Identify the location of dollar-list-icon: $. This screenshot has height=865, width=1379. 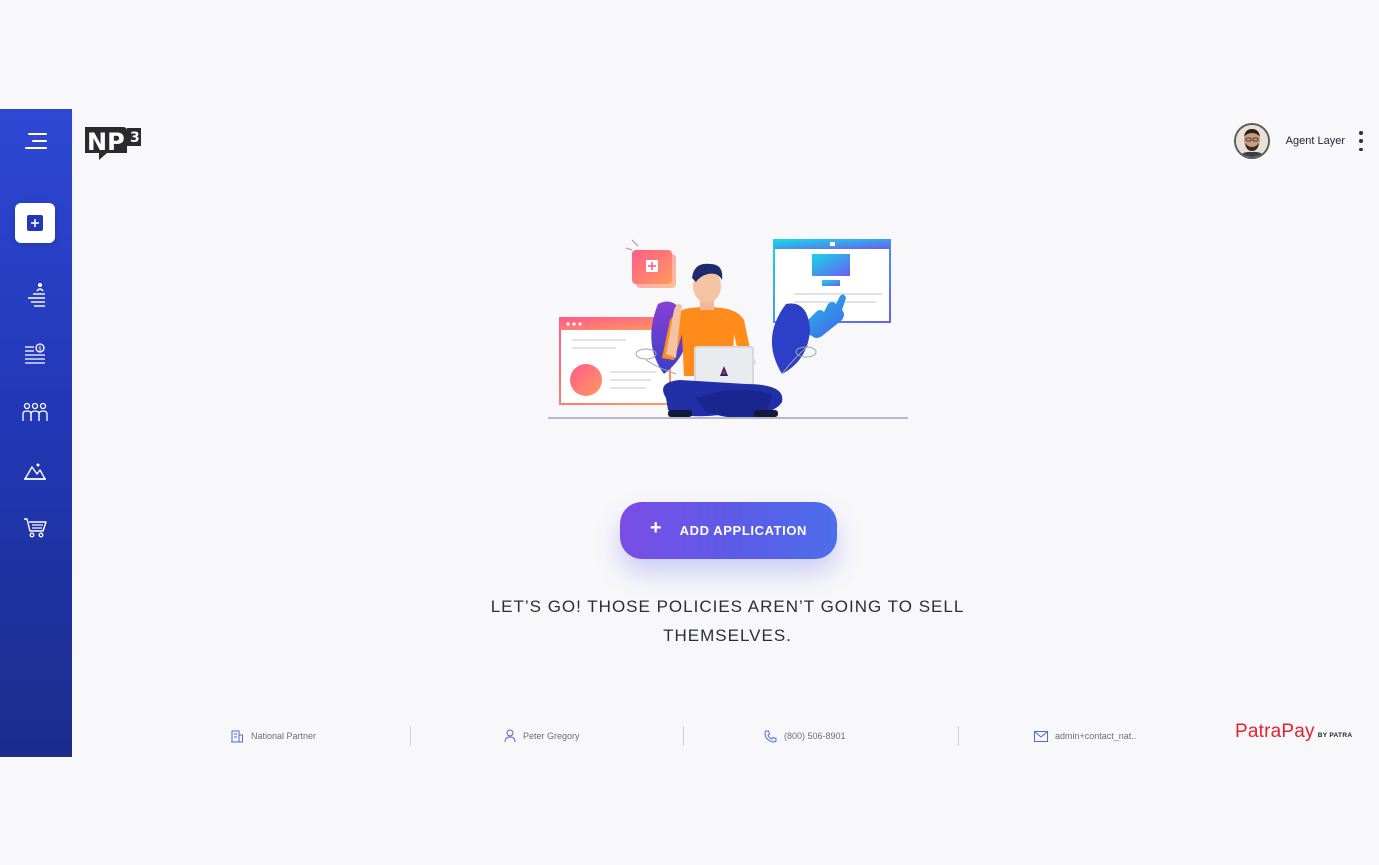
(35, 353).